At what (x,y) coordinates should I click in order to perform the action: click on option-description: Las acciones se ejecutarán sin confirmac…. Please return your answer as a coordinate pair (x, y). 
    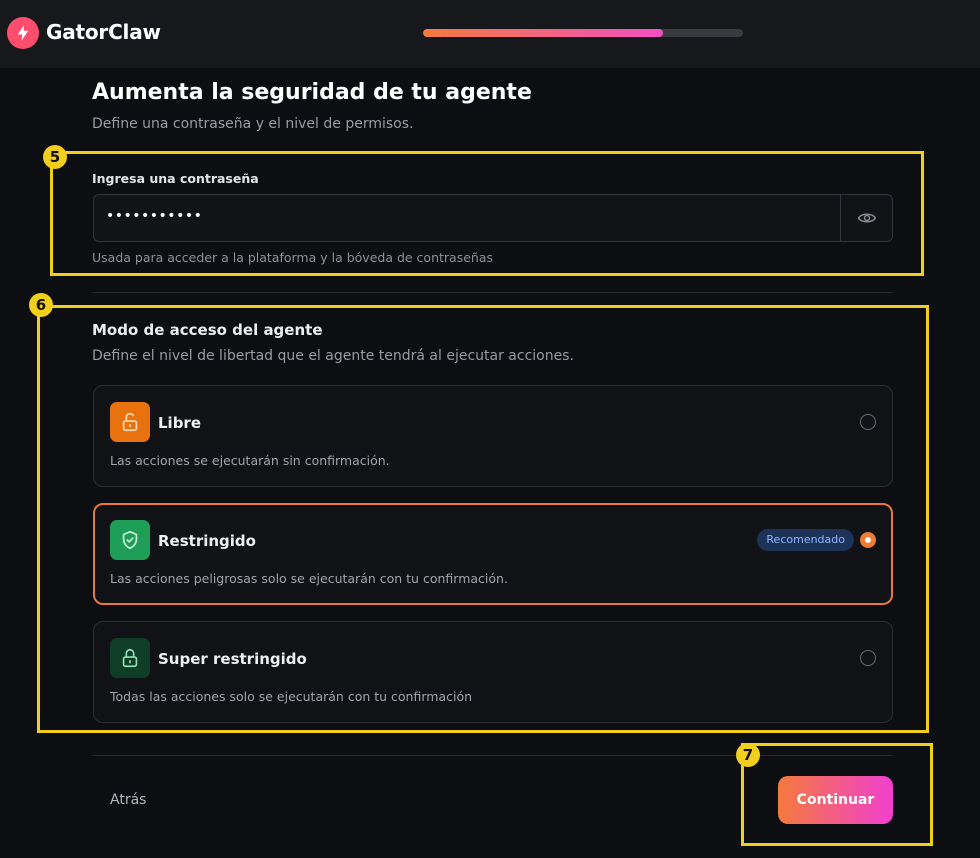
    Looking at the image, I should click on (250, 460).